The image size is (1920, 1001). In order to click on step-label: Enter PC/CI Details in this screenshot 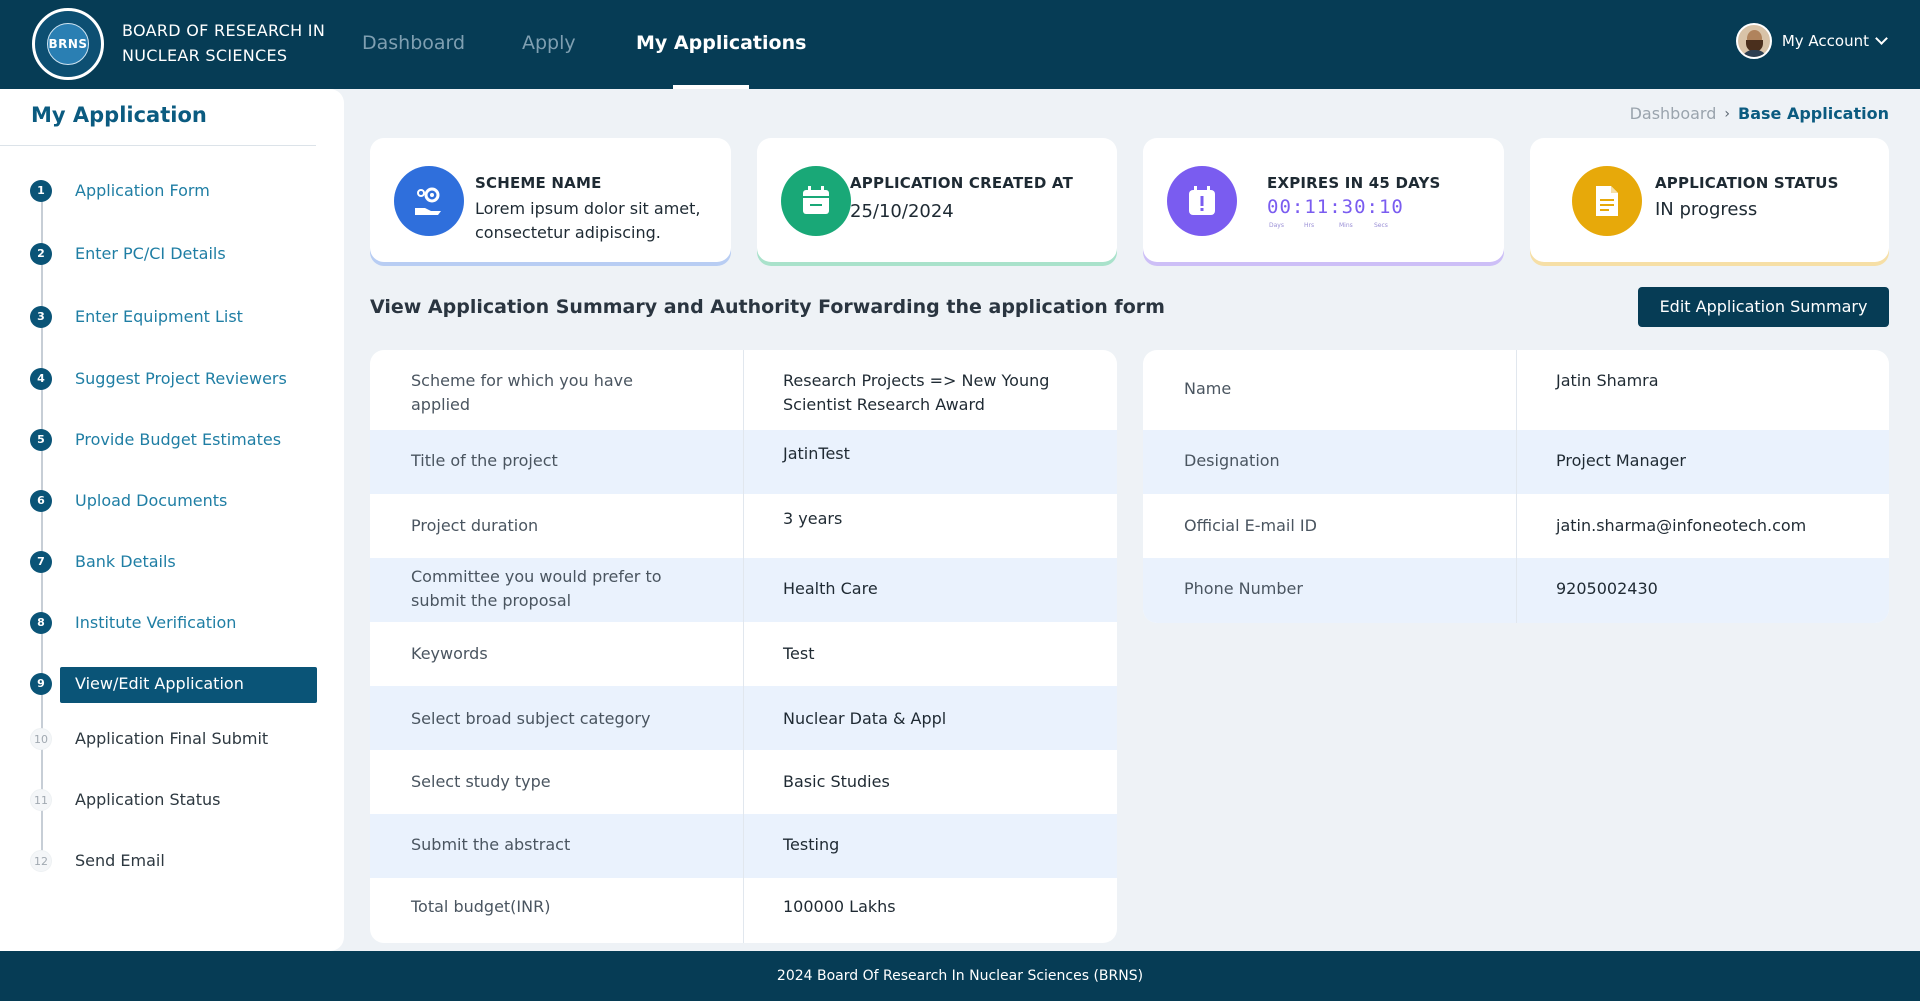, I will do `click(150, 253)`.